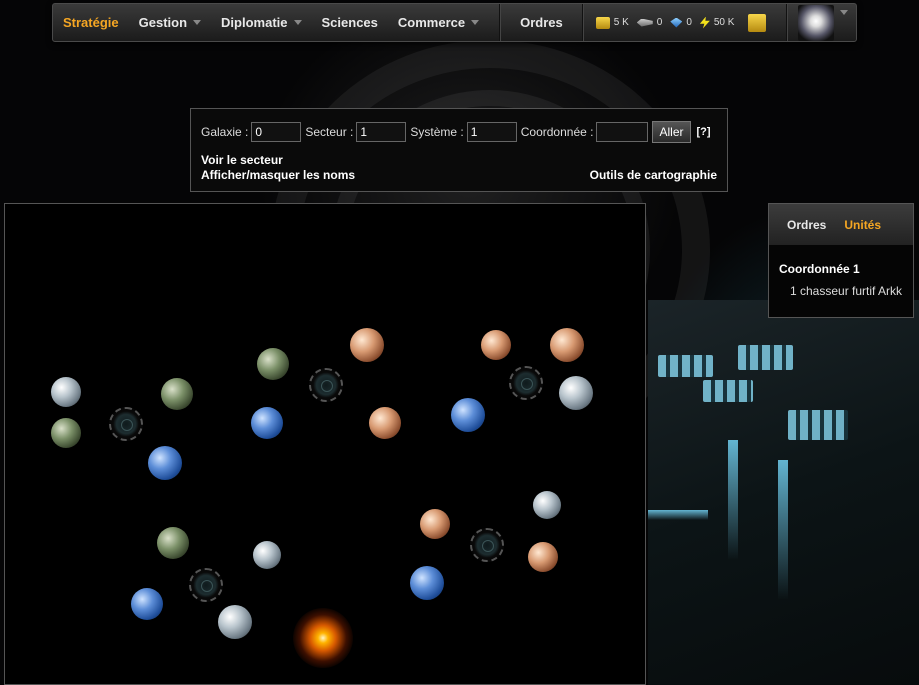 The height and width of the screenshot is (685, 919). Describe the element at coordinates (676, 22) in the screenshot. I see `crystal-icon` at that location.